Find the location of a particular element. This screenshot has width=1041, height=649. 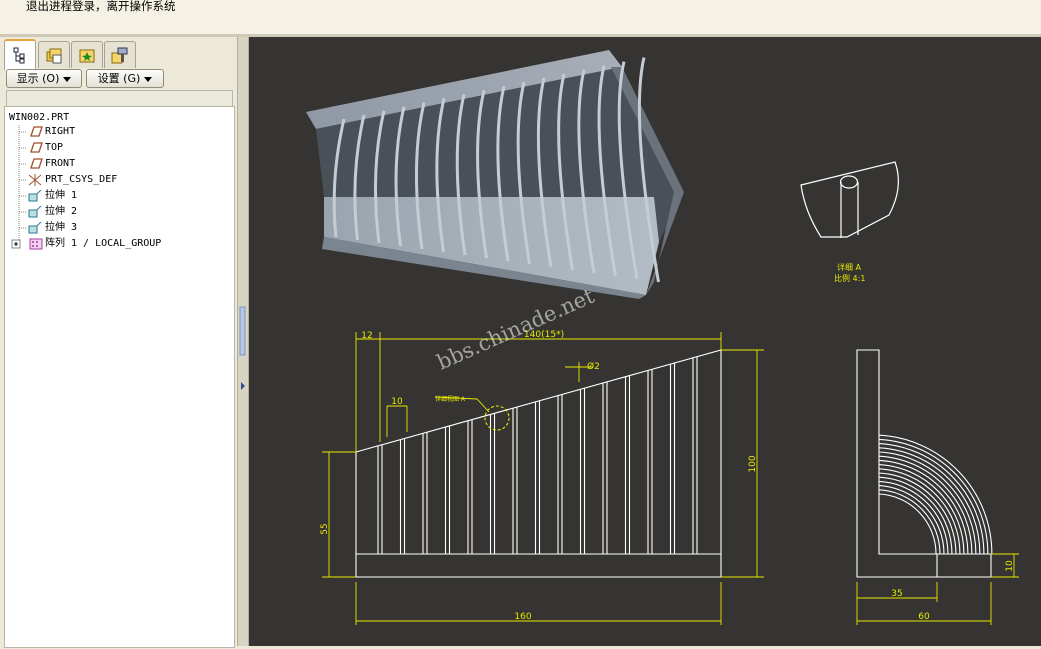

settings-dropdown-label: 设置 (G) is located at coordinates (119, 78).